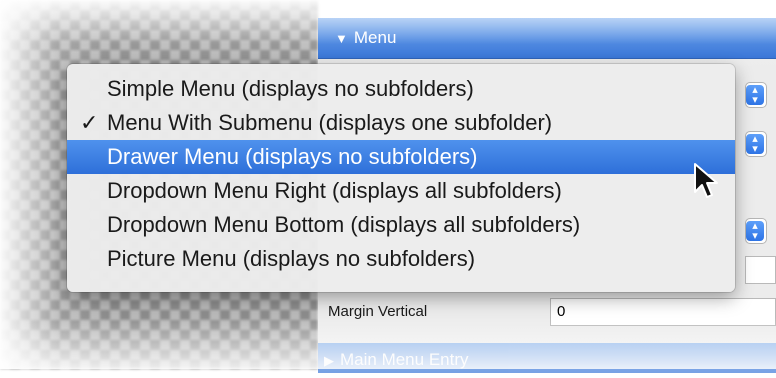 The height and width of the screenshot is (378, 776). What do you see at coordinates (341, 38) in the screenshot?
I see `triangle-down-icon: ▼` at bounding box center [341, 38].